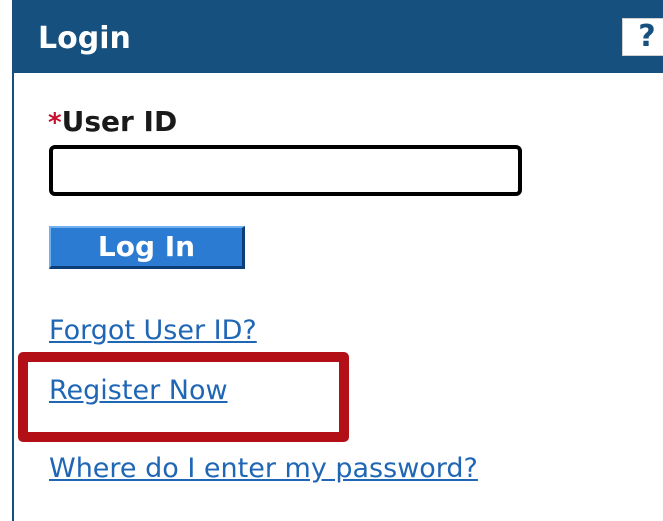 This screenshot has width=663, height=521. What do you see at coordinates (84, 38) in the screenshot?
I see `header-title: Login` at bounding box center [84, 38].